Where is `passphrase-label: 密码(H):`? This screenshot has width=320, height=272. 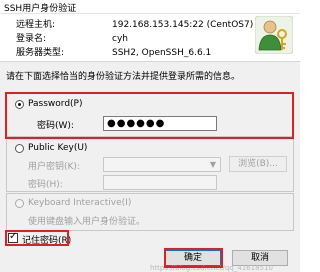
passphrase-label: 密码(H): is located at coordinates (45, 185).